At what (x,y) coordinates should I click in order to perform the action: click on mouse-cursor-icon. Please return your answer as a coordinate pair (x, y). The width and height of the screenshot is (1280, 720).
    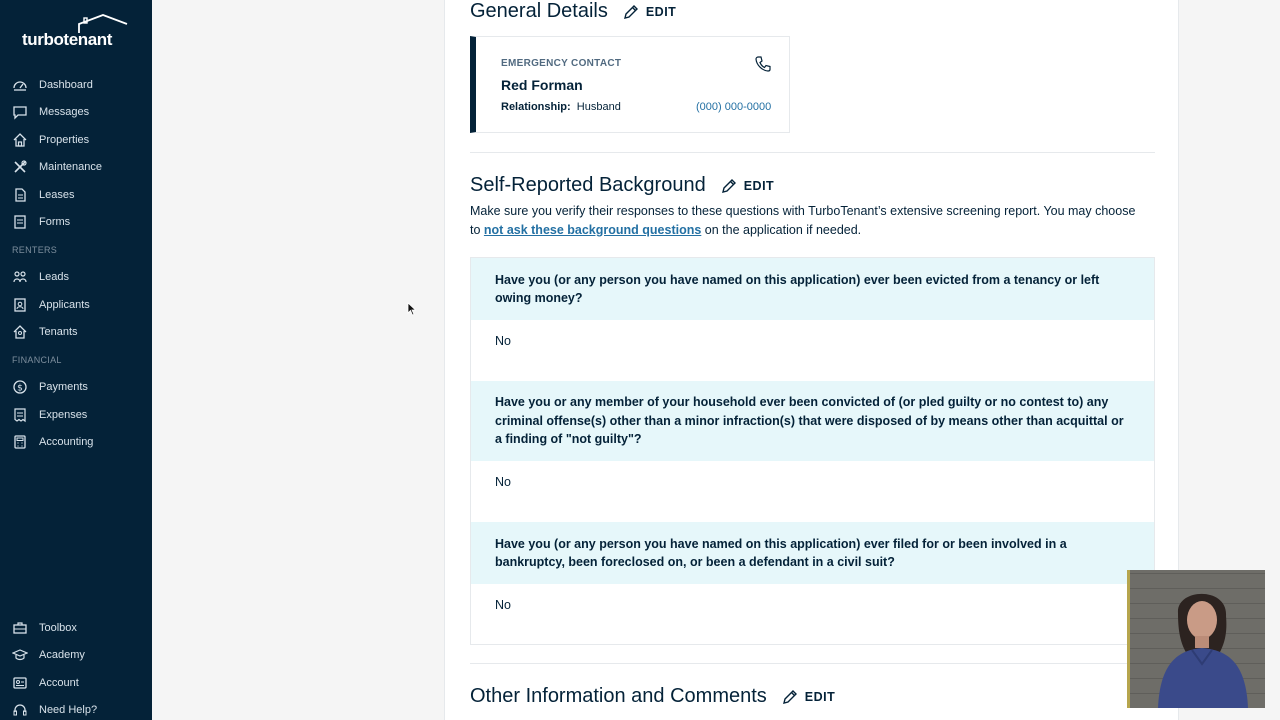
    Looking at the image, I should click on (412, 309).